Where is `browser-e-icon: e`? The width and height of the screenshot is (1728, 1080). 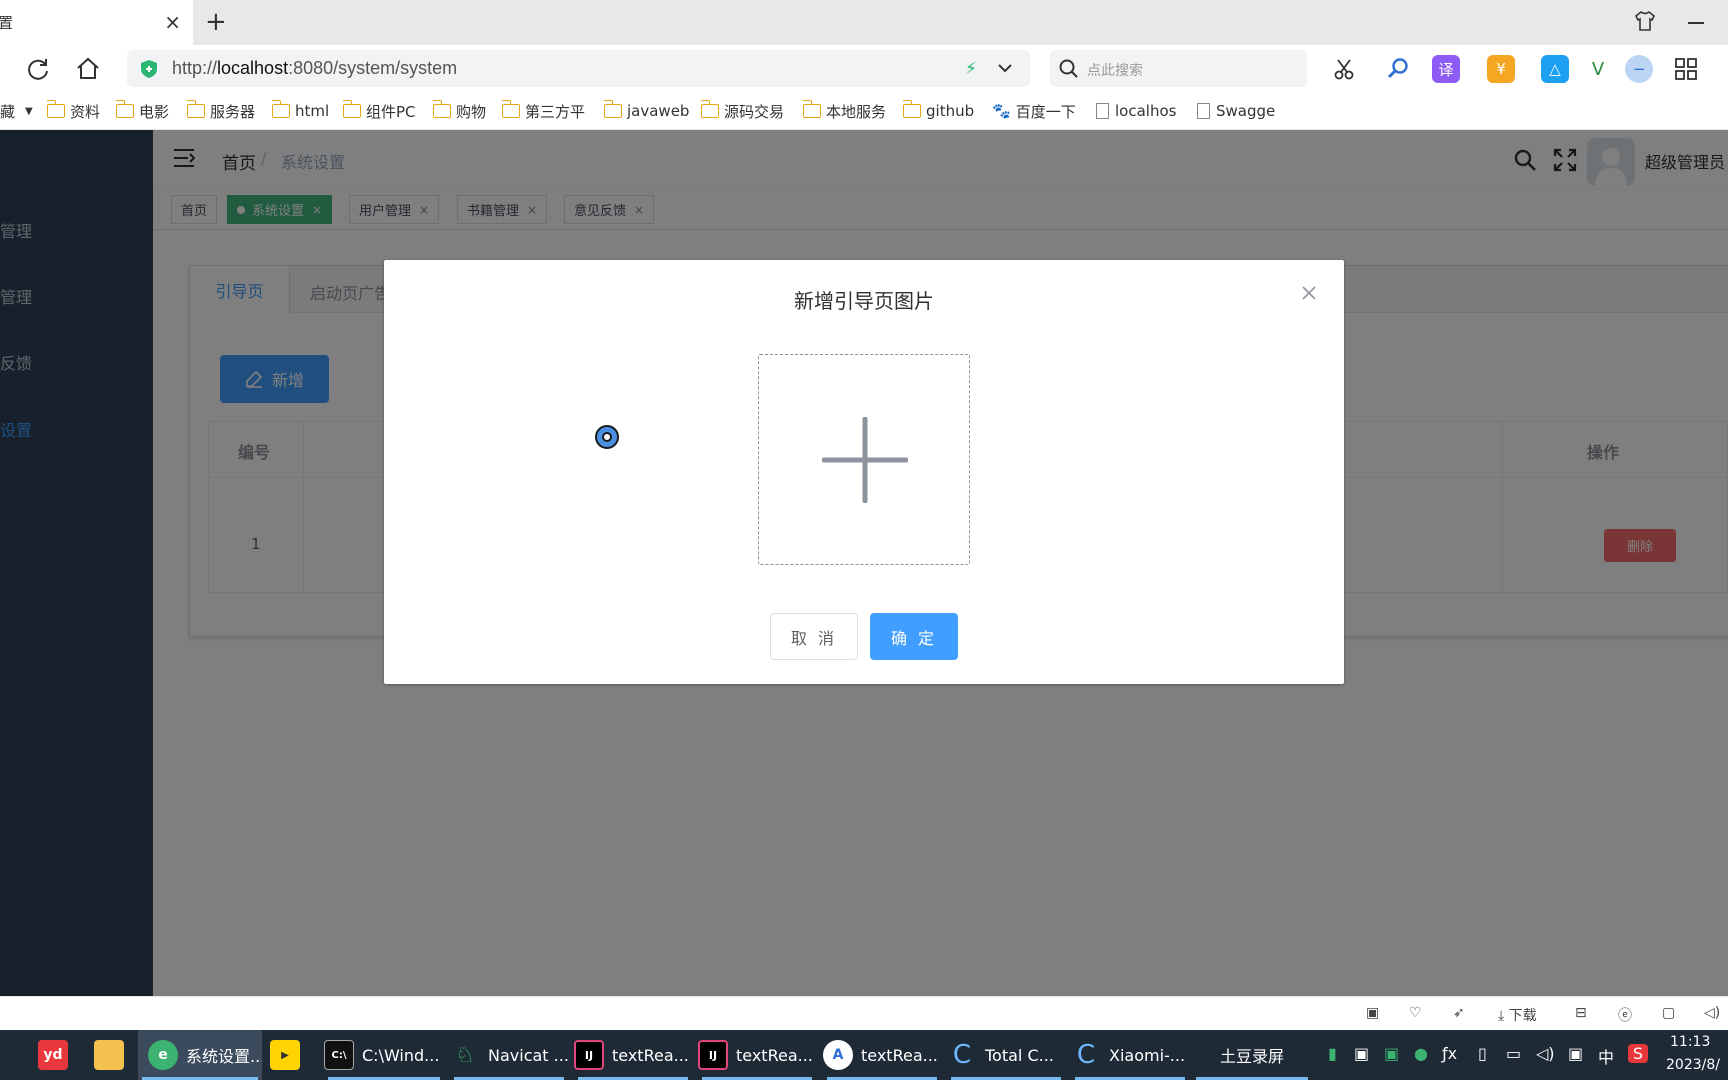
browser-e-icon: e is located at coordinates (163, 1055).